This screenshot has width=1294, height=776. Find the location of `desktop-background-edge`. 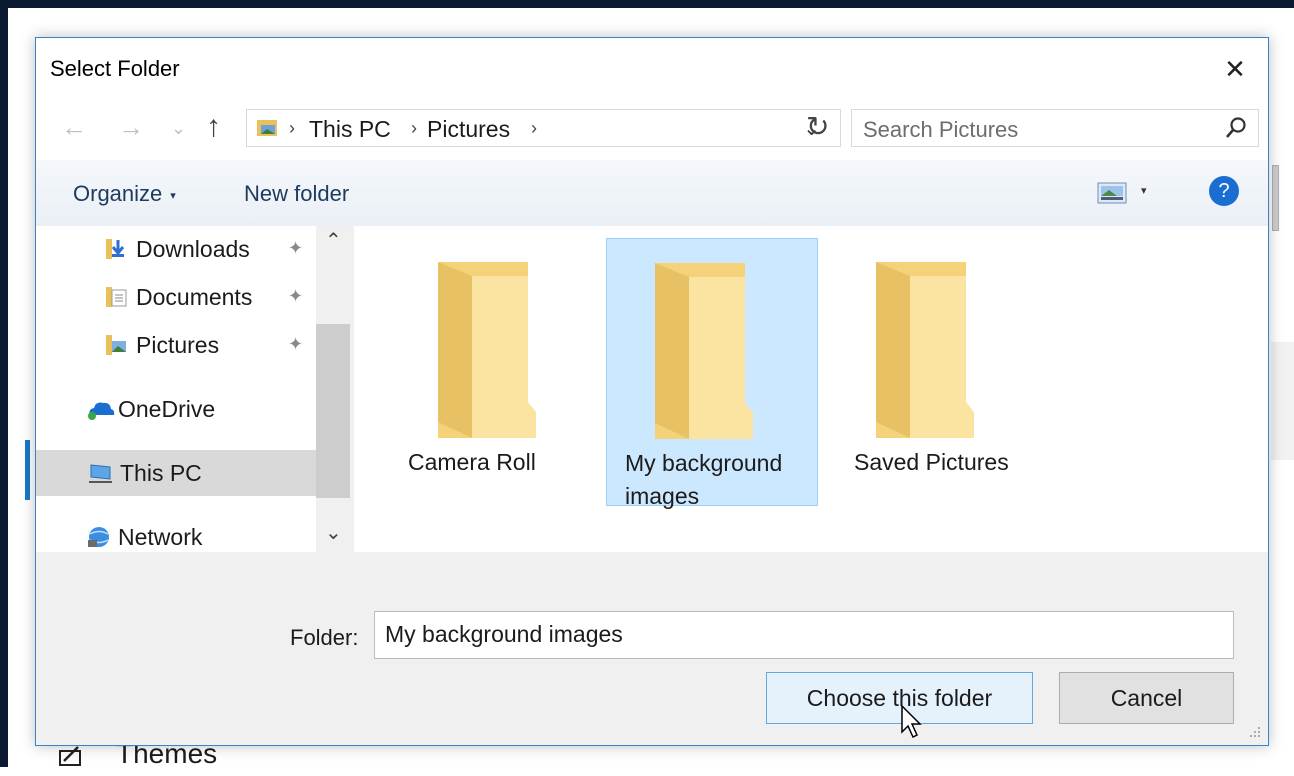

desktop-background-edge is located at coordinates (4, 383).